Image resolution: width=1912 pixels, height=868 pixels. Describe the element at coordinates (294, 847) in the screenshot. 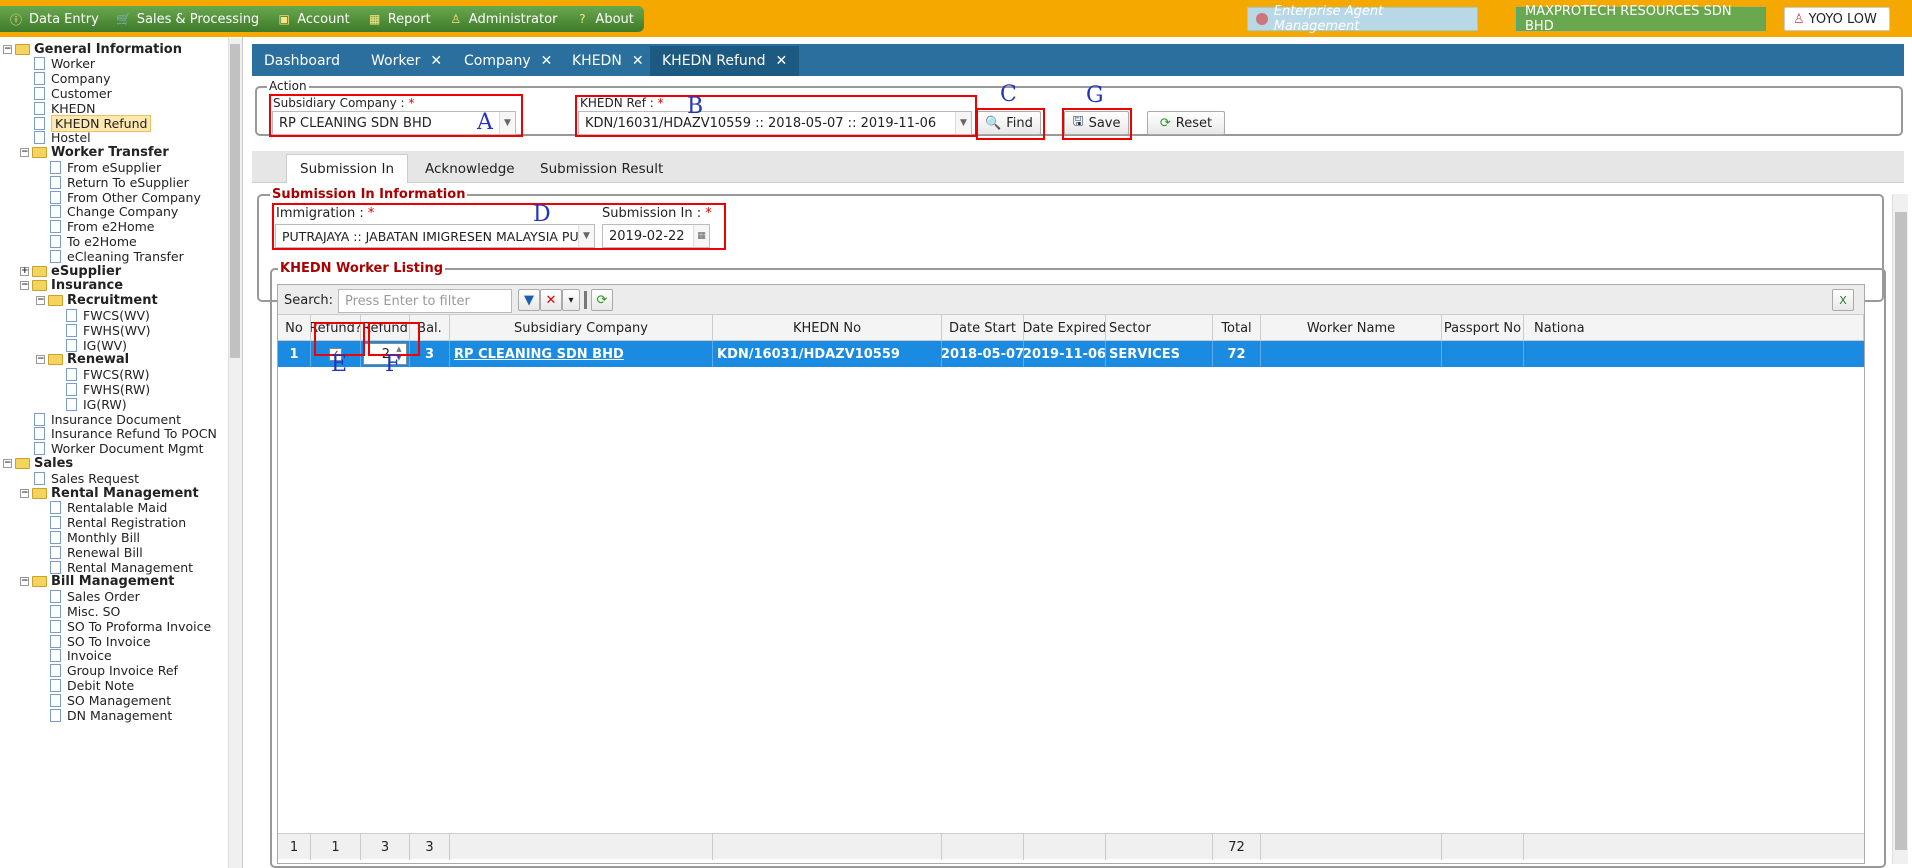

I see `footer-count: 1` at that location.